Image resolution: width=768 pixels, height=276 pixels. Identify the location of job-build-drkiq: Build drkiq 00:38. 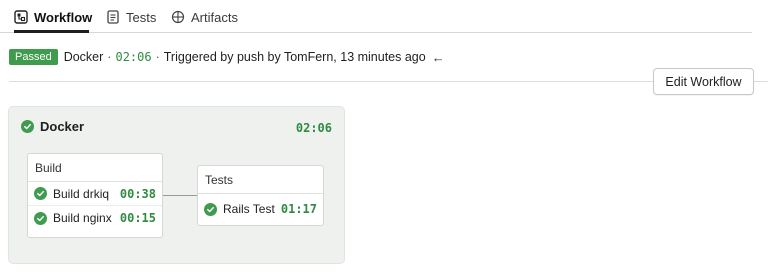
(95, 194).